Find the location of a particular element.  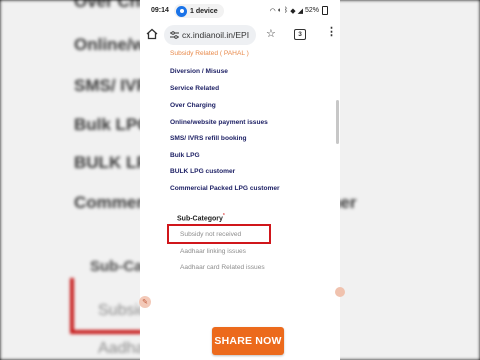

status-icons: ◠ ◐ ᛒ ◆ ◢ 52% is located at coordinates (299, 10).